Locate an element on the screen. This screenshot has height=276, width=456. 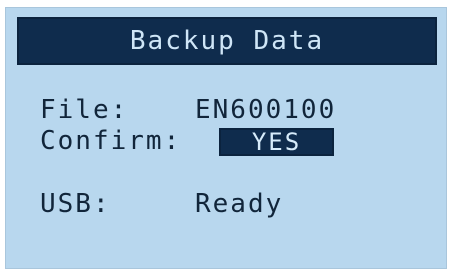
confirm-label: Confirm: is located at coordinates (111, 141).